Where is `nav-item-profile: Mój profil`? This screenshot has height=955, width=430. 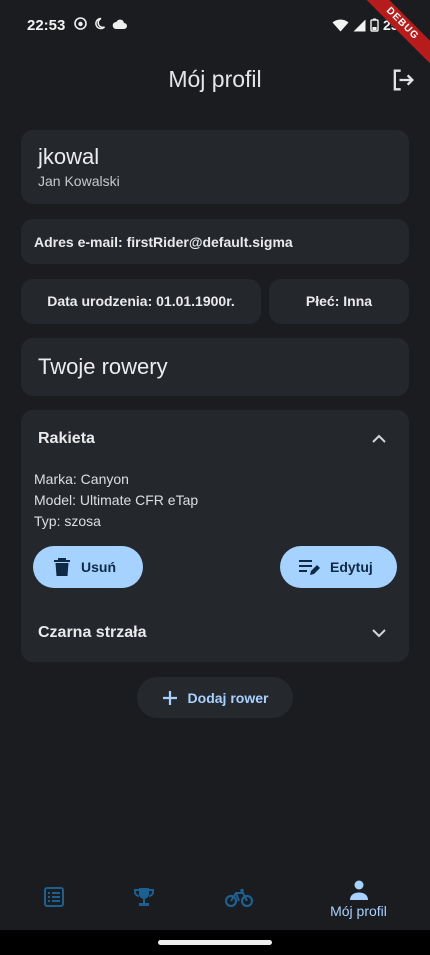
nav-item-profile: Mój profil is located at coordinates (358, 898).